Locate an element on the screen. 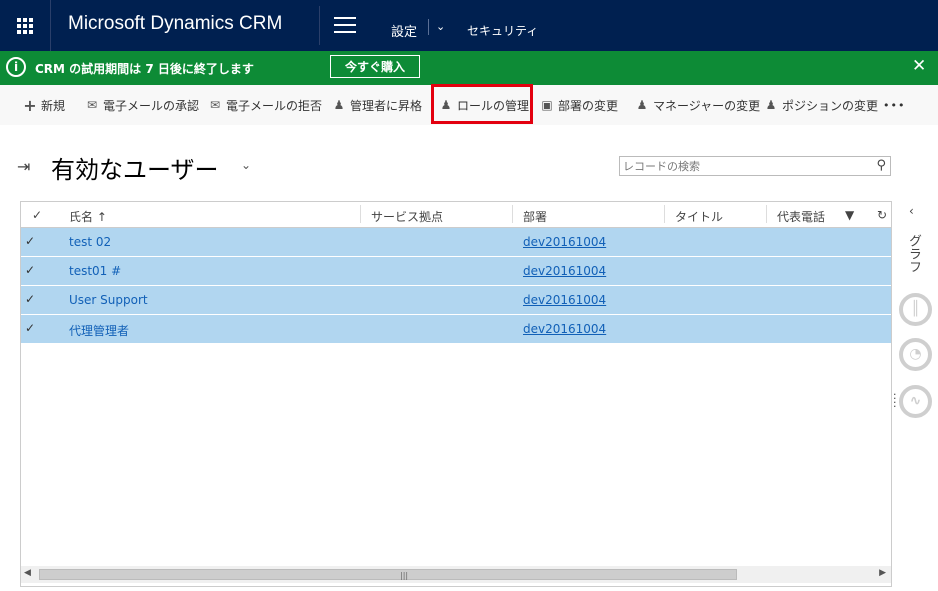 The image size is (938, 591). reject-email-button: ✉ 電子メールの拒否 is located at coordinates (264, 105).